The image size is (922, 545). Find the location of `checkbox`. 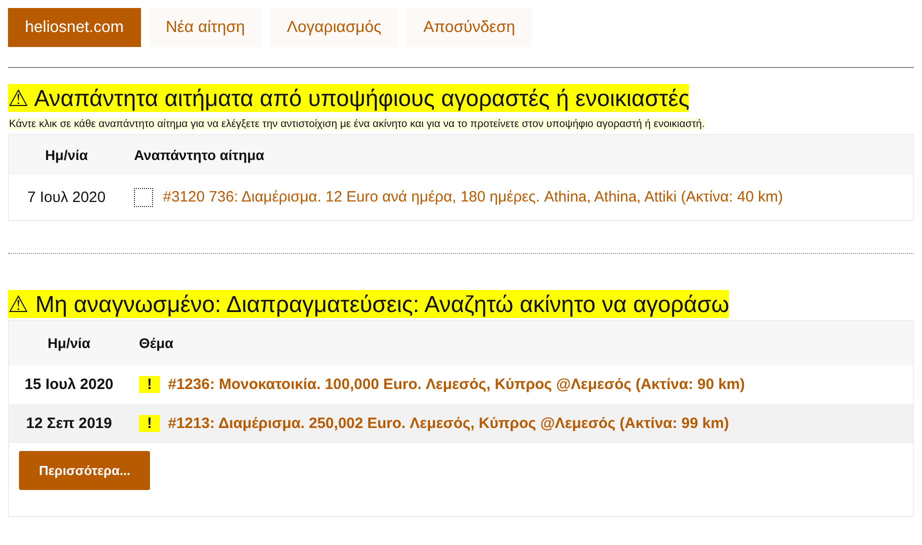

checkbox is located at coordinates (143, 197).